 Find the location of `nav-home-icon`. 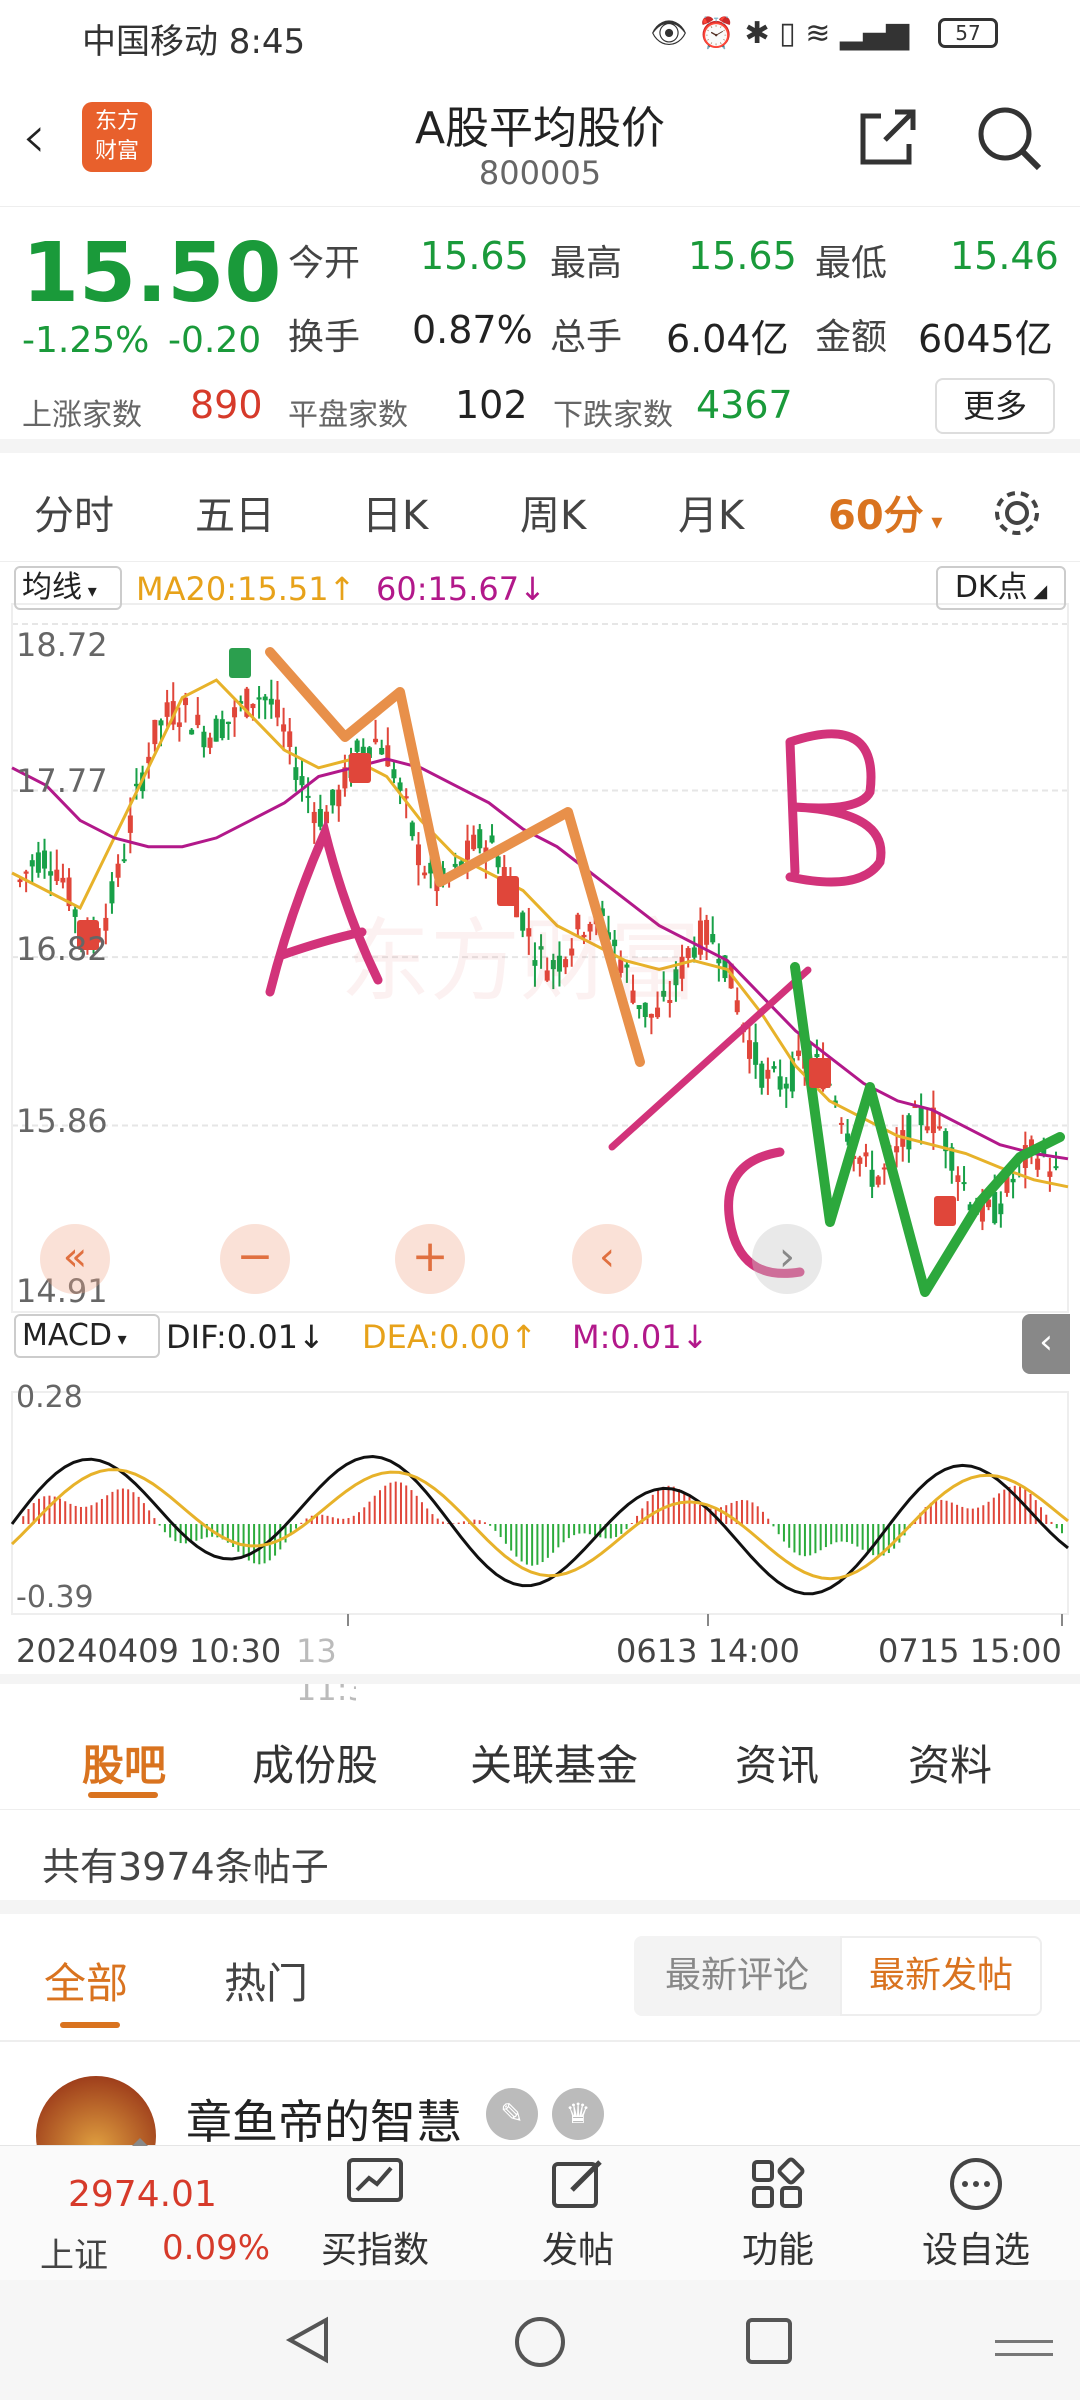

nav-home-icon is located at coordinates (540, 2342).